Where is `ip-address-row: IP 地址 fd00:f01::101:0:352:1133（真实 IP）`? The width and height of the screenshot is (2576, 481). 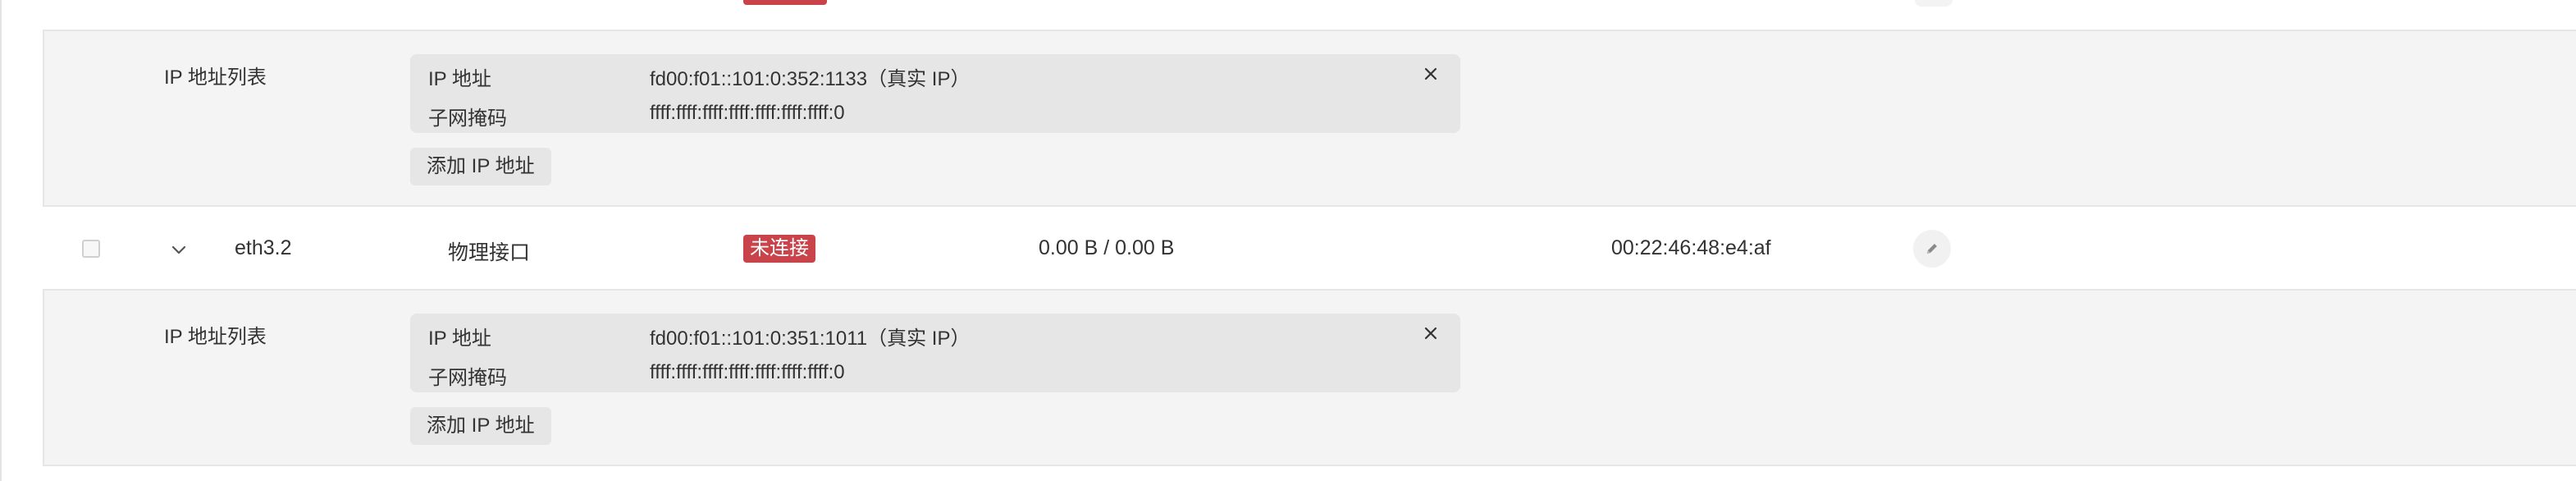
ip-address-row: IP 地址 fd00:f01::101:0:352:1133（真实 IP） is located at coordinates (935, 74).